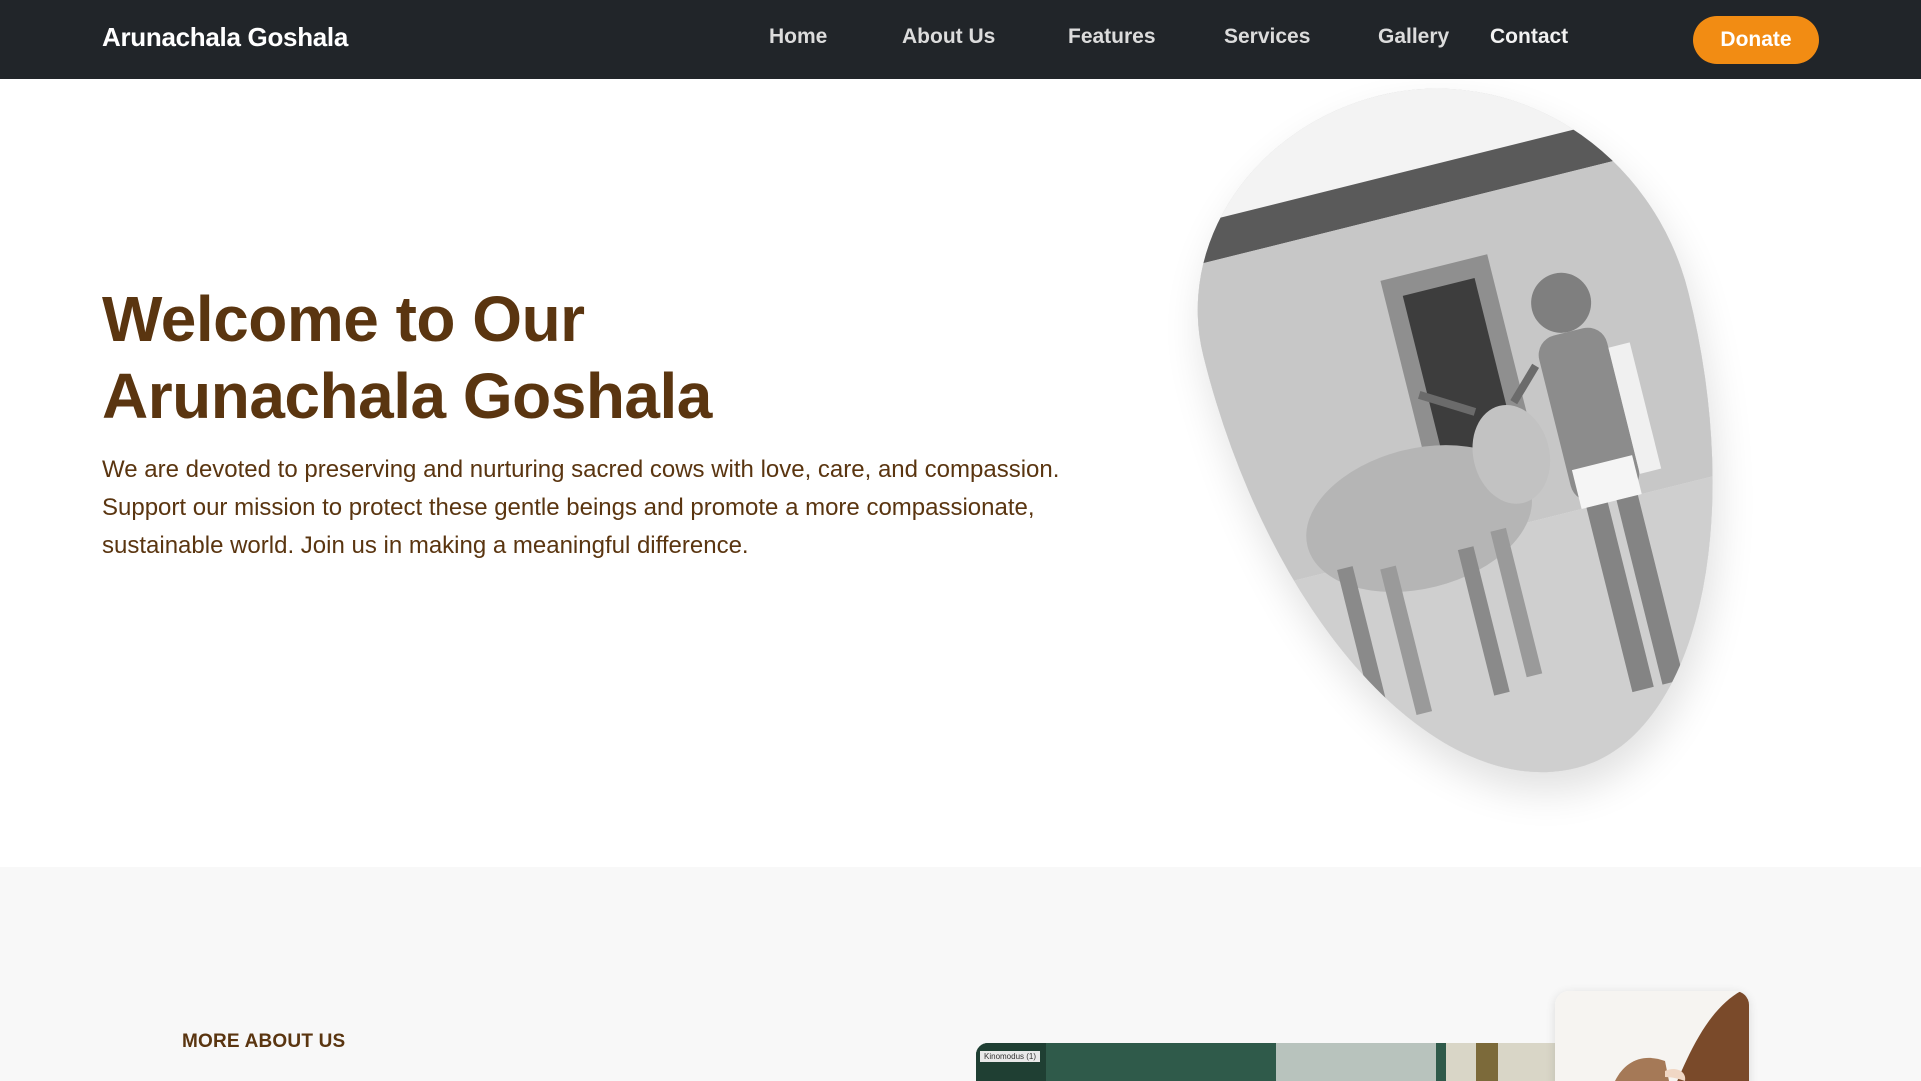 The width and height of the screenshot is (1921, 1081). I want to click on hero-title: Welcome to Our Arunachala Goshala, so click(552, 358).